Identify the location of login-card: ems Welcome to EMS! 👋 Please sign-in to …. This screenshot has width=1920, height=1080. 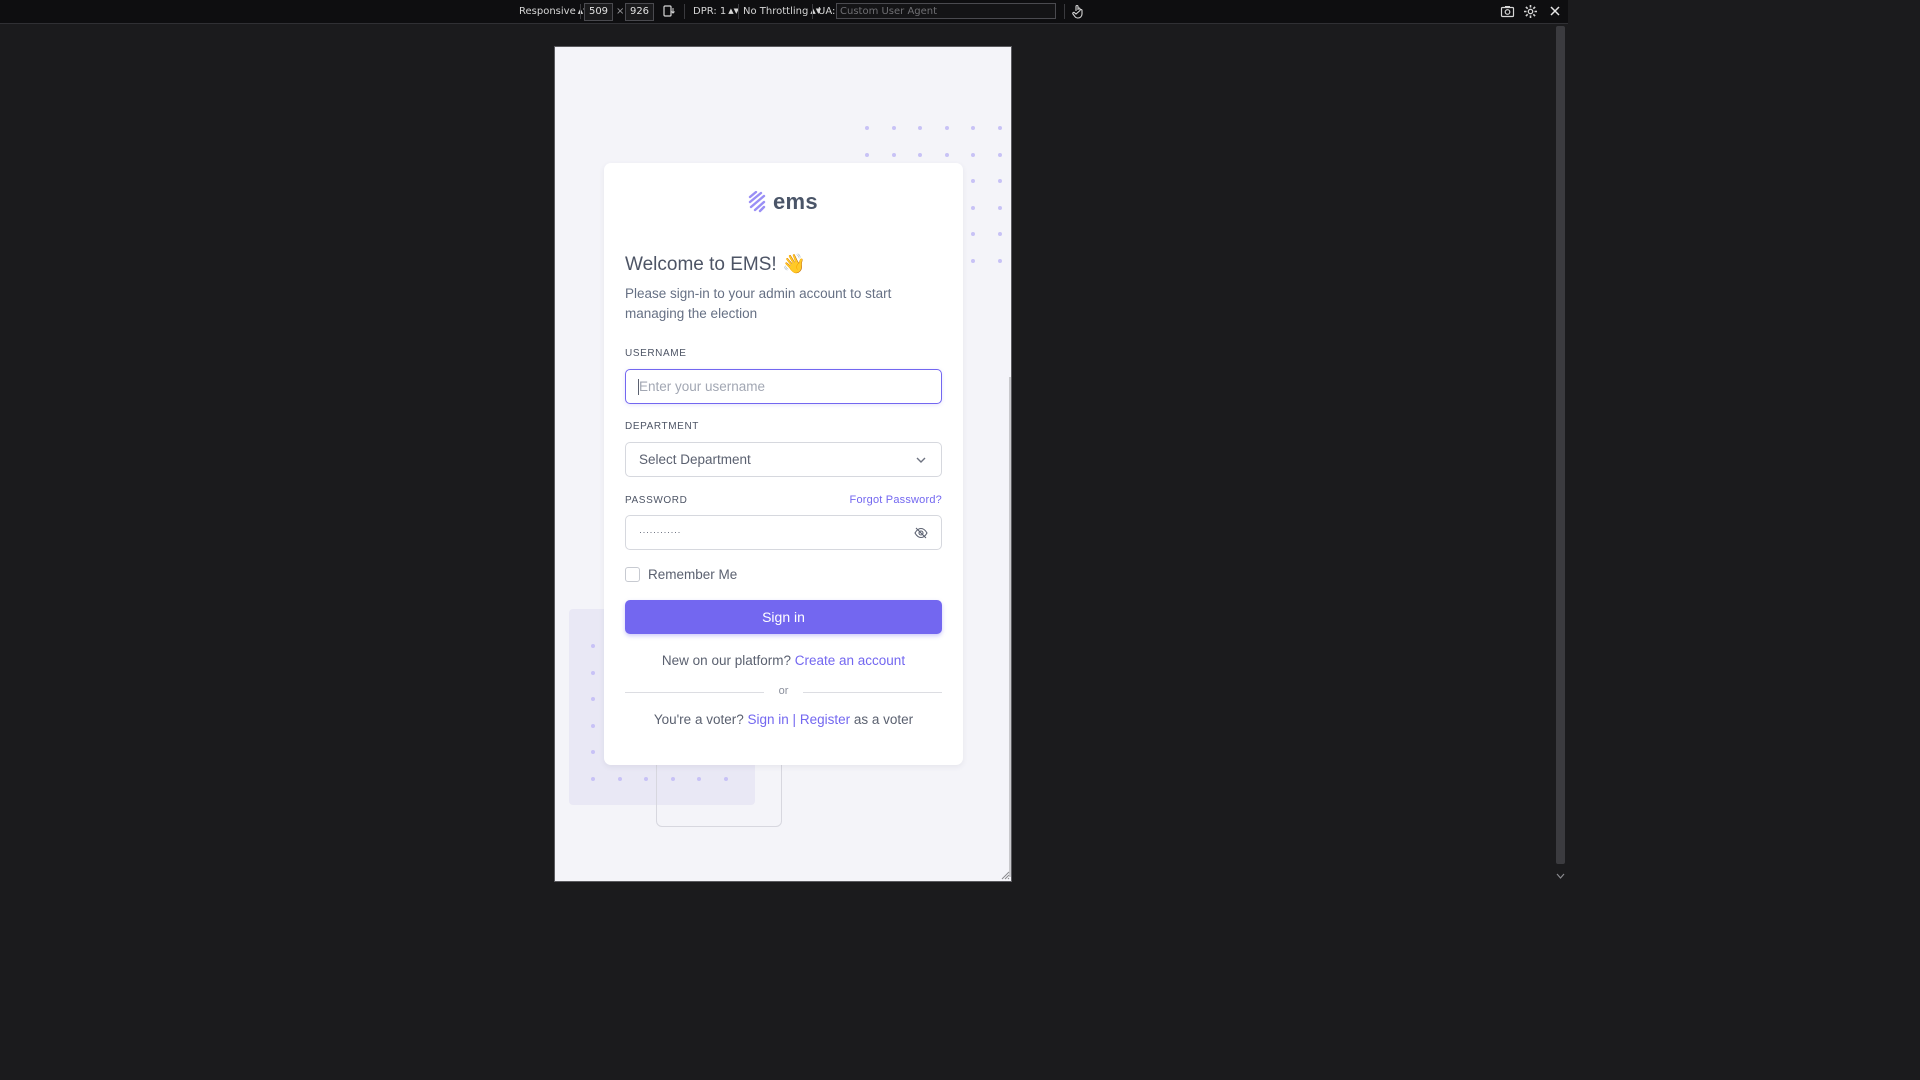
(783, 464).